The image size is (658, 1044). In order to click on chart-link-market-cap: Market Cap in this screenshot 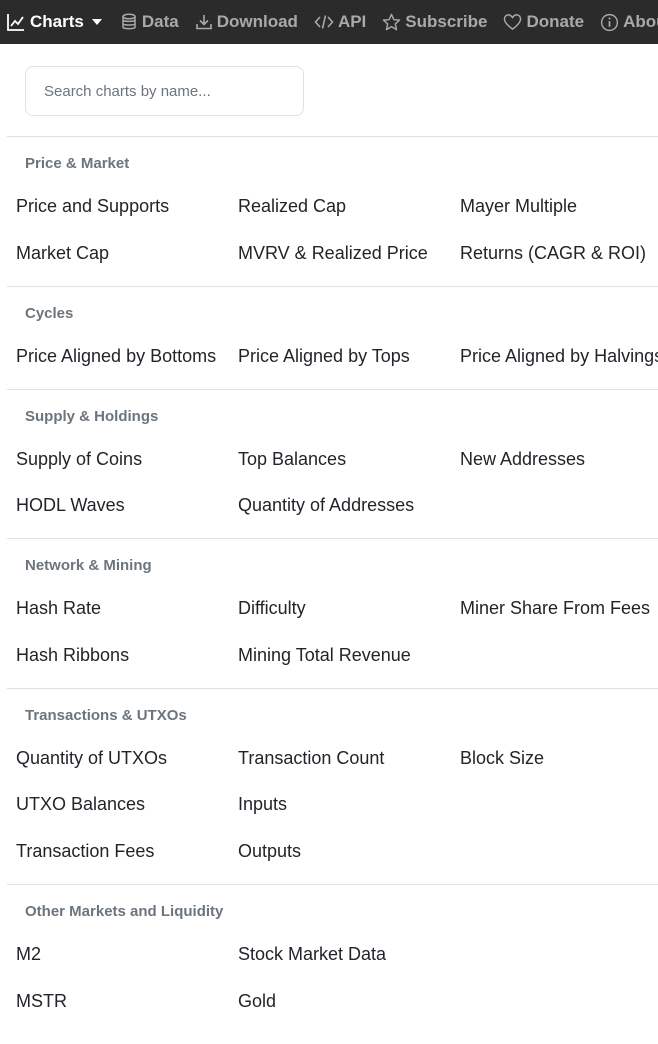, I will do `click(62, 253)`.